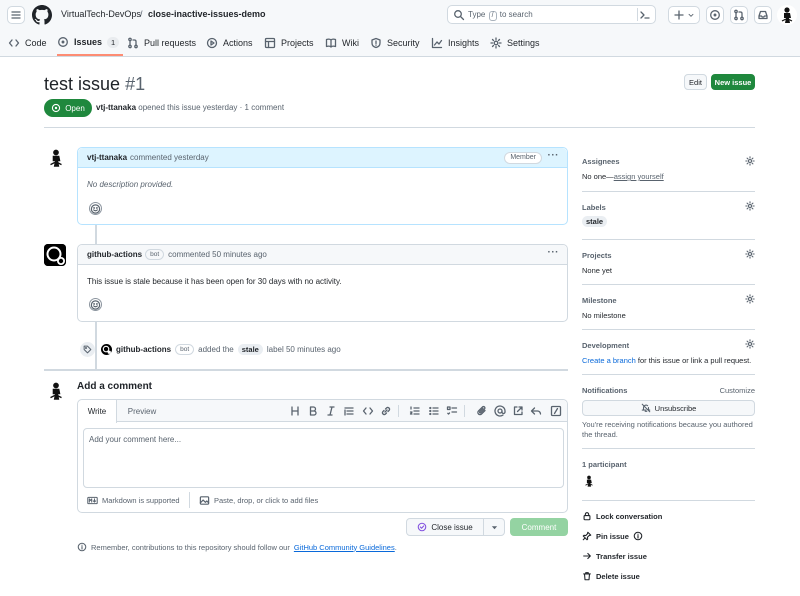  I want to click on participant-avatar, so click(589, 481).